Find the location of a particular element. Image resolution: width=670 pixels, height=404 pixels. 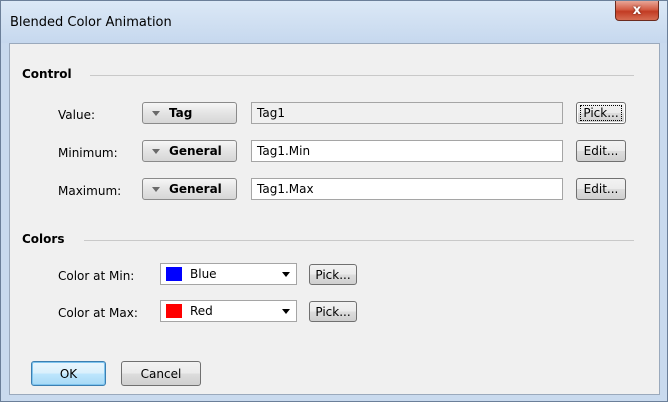

minimum-type-label: General is located at coordinates (195, 151).